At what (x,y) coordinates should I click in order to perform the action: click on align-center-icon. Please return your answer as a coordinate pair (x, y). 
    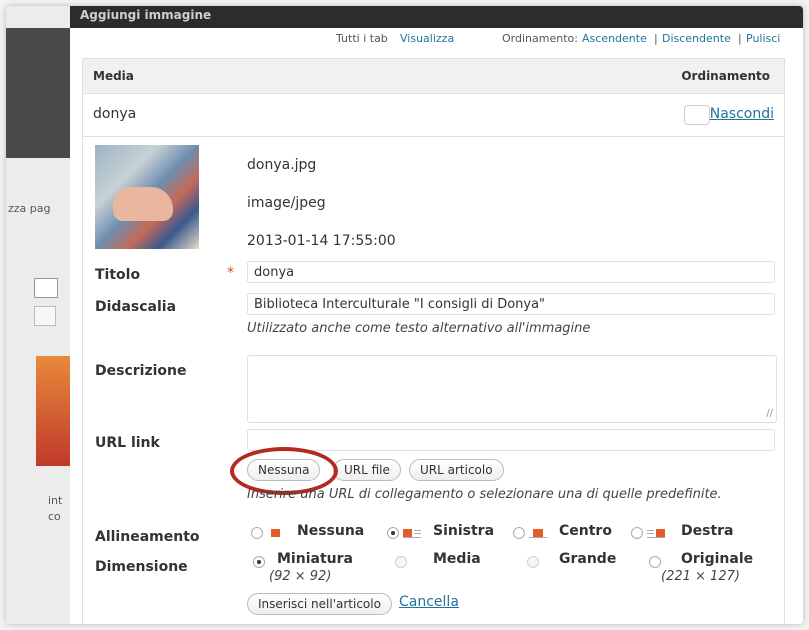
    Looking at the image, I should click on (538, 533).